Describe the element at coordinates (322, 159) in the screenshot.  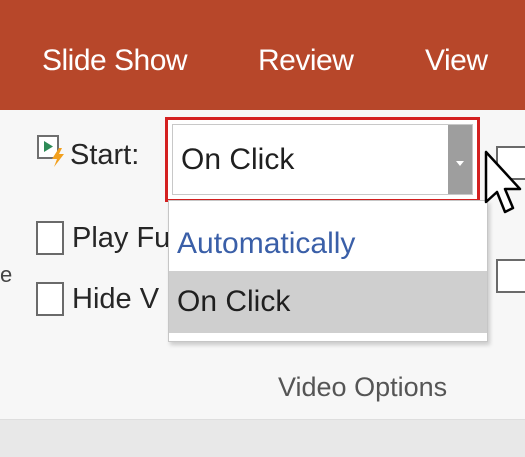
I see `start-dropdown: On Click` at that location.